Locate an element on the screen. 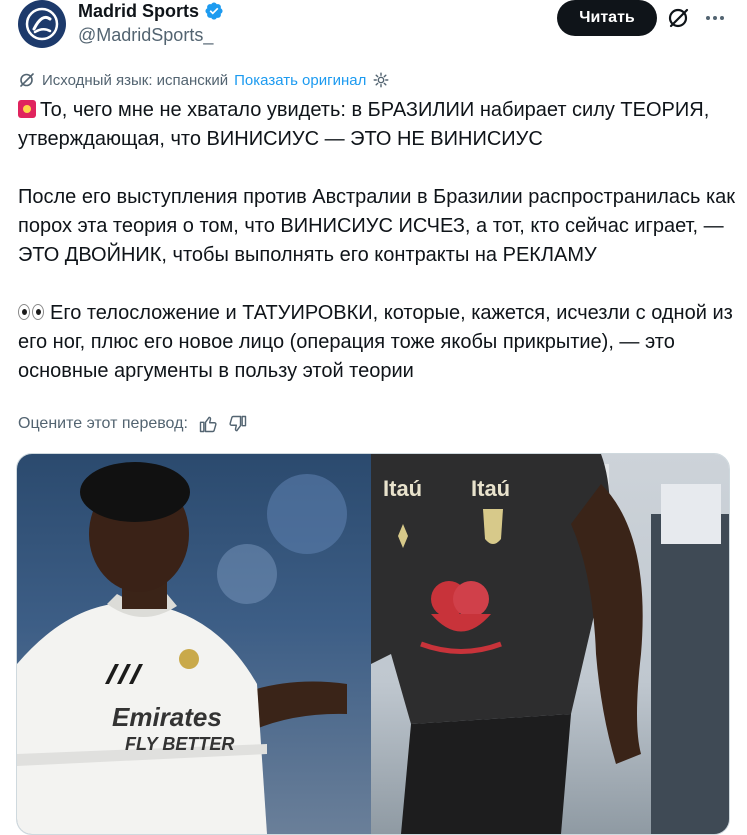 Image resolution: width=747 pixels, height=835 pixels. more-horizontal-icon is located at coordinates (715, 18).